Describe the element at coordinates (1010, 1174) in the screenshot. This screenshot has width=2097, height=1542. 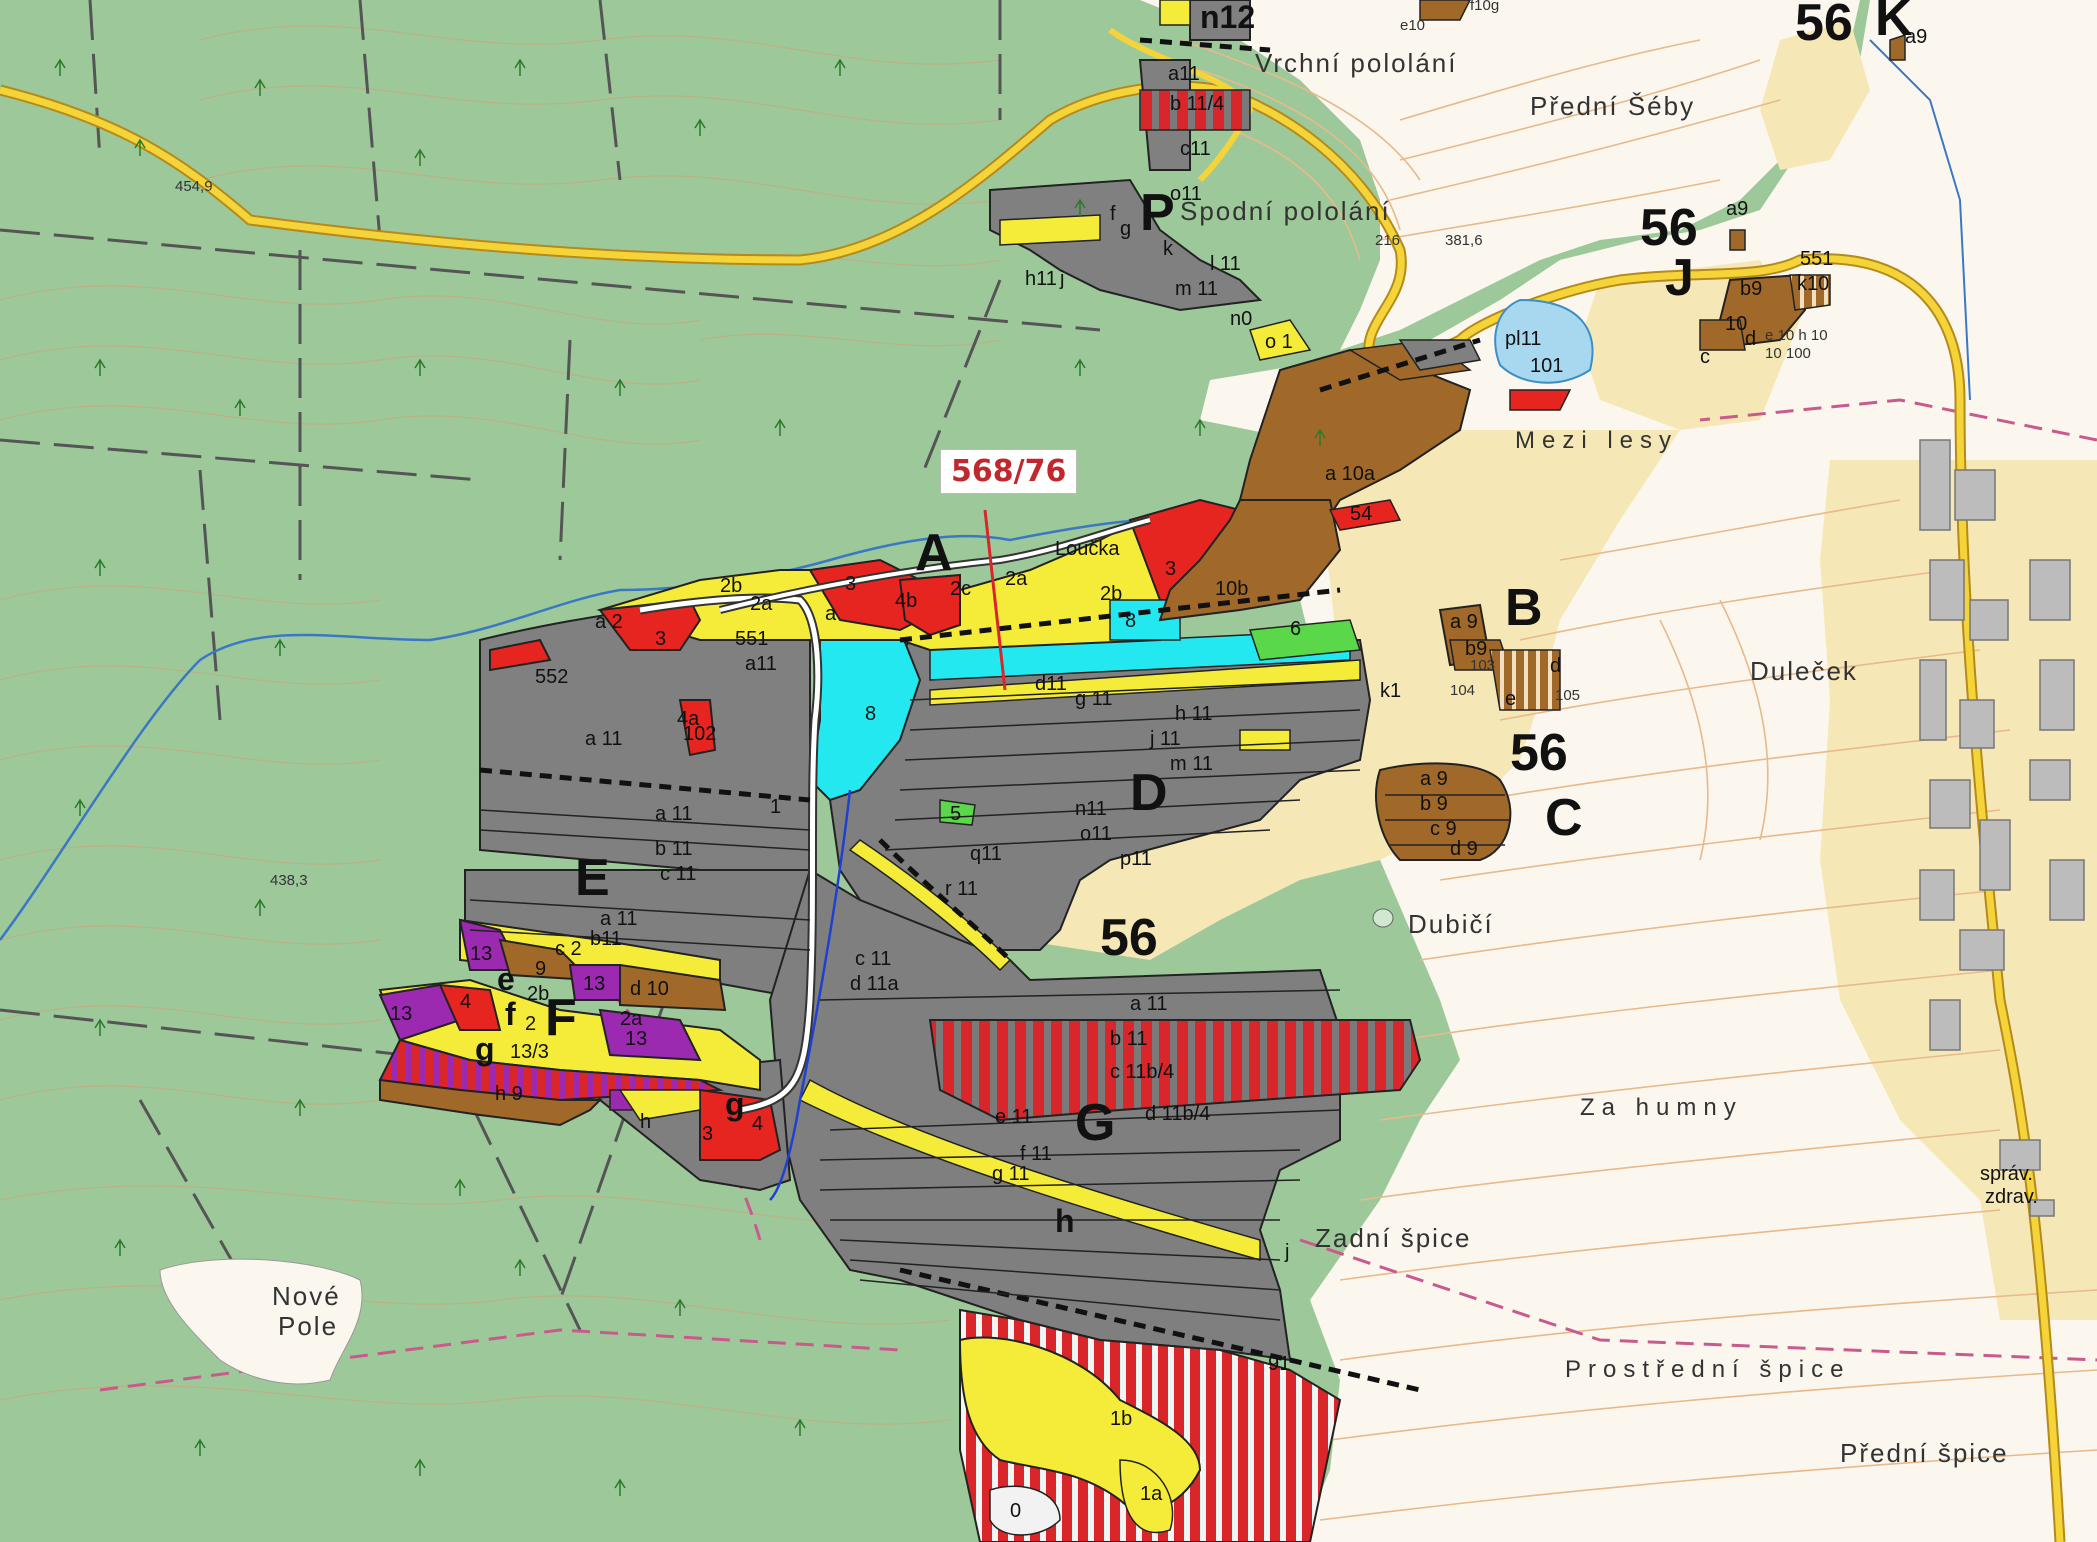
I see `lbl-G-g11: g 11` at that location.